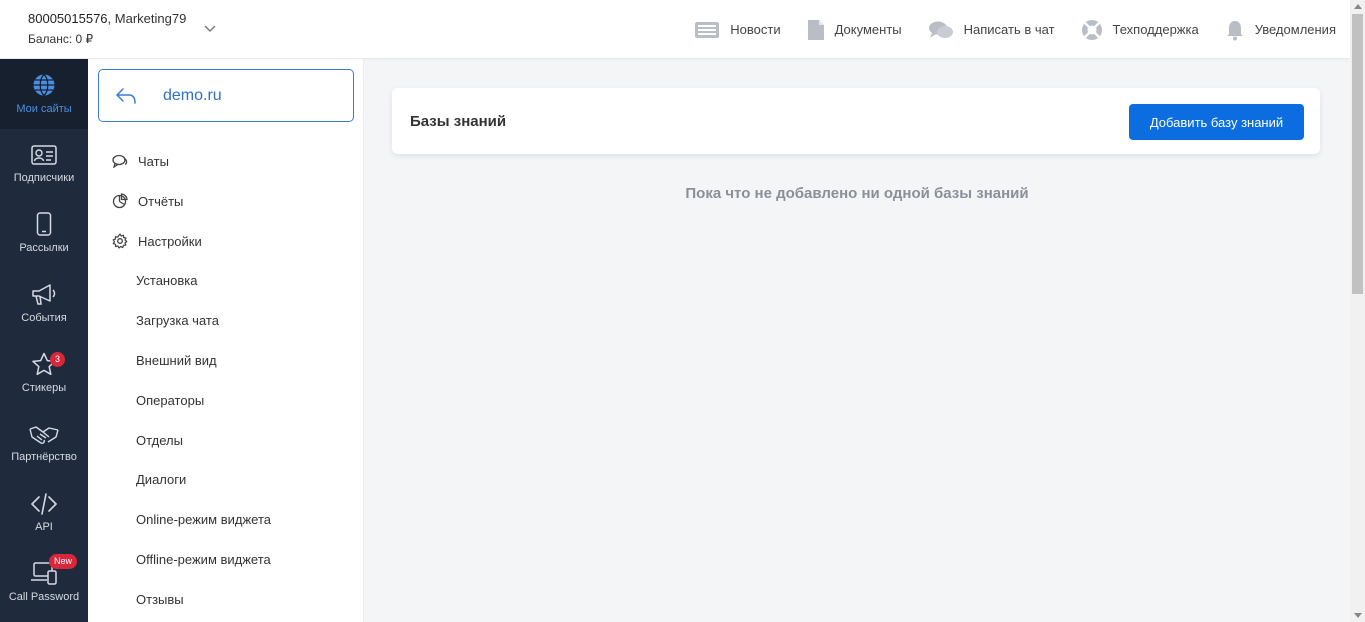  I want to click on gear-icon, so click(120, 241).